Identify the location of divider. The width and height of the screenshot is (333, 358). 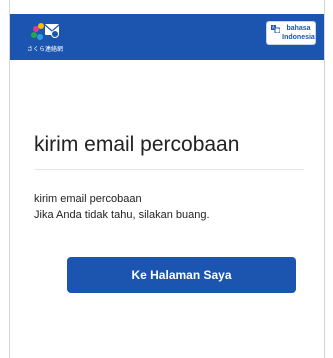
(169, 169).